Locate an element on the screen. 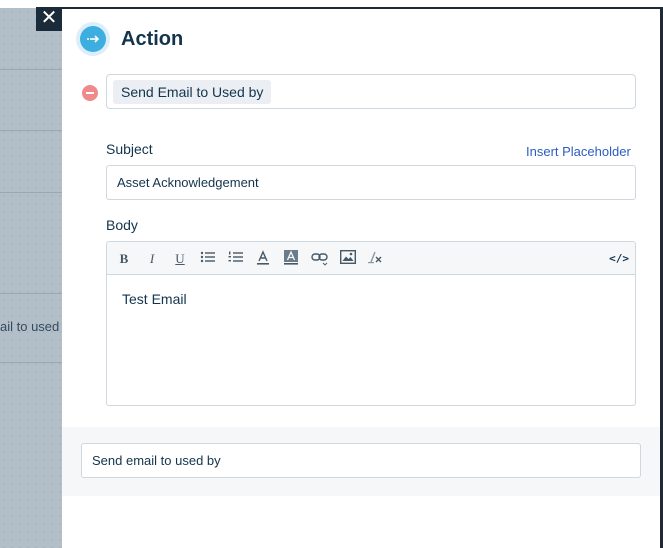 The height and width of the screenshot is (548, 663). bulleted-list-button is located at coordinates (208, 259).